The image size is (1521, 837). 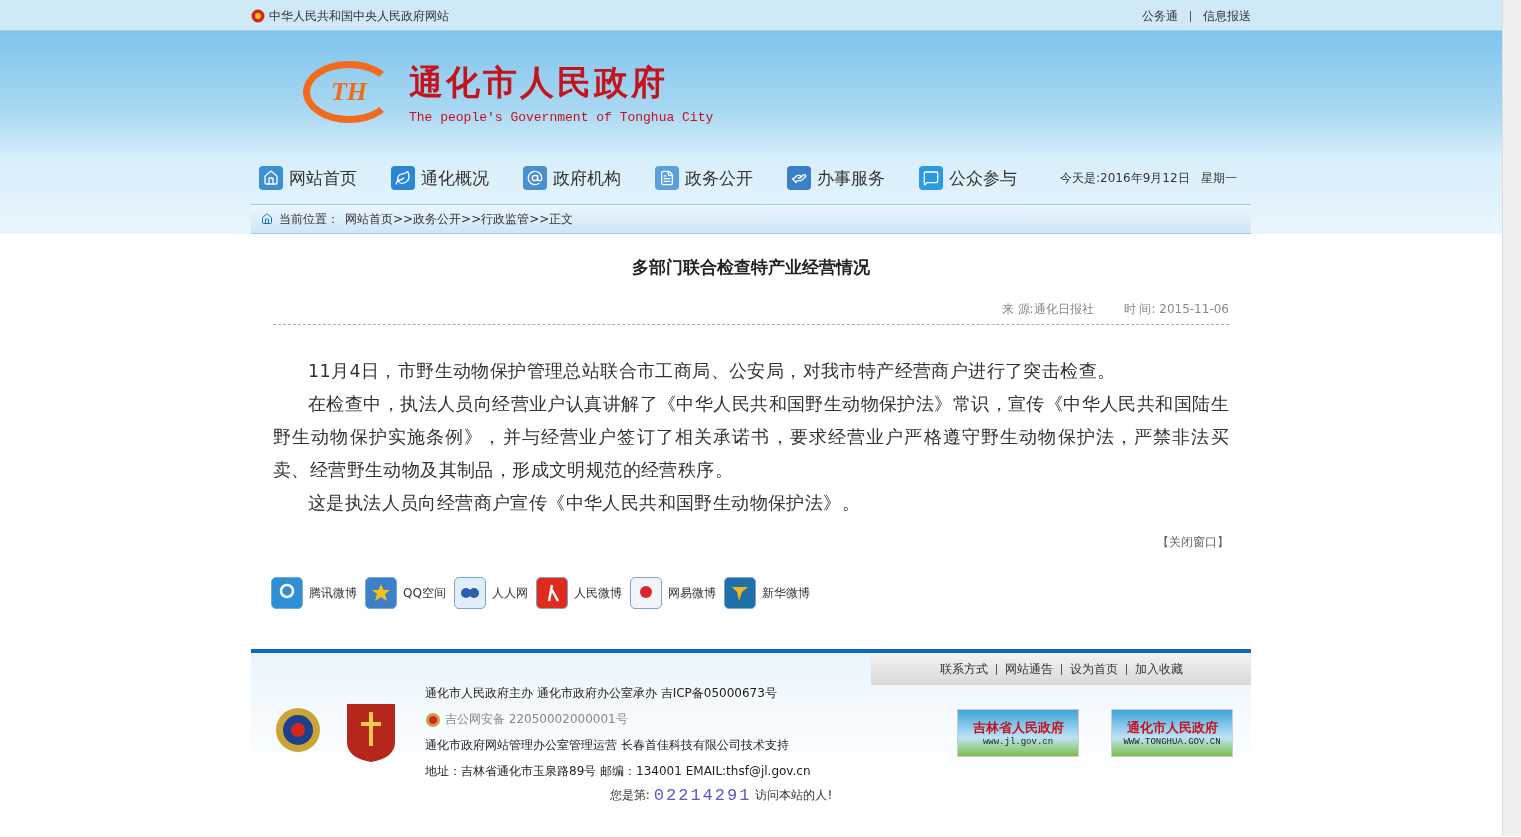 What do you see at coordinates (536, 719) in the screenshot?
I see `footer-text: 吉公网安备 22050002000001号` at bounding box center [536, 719].